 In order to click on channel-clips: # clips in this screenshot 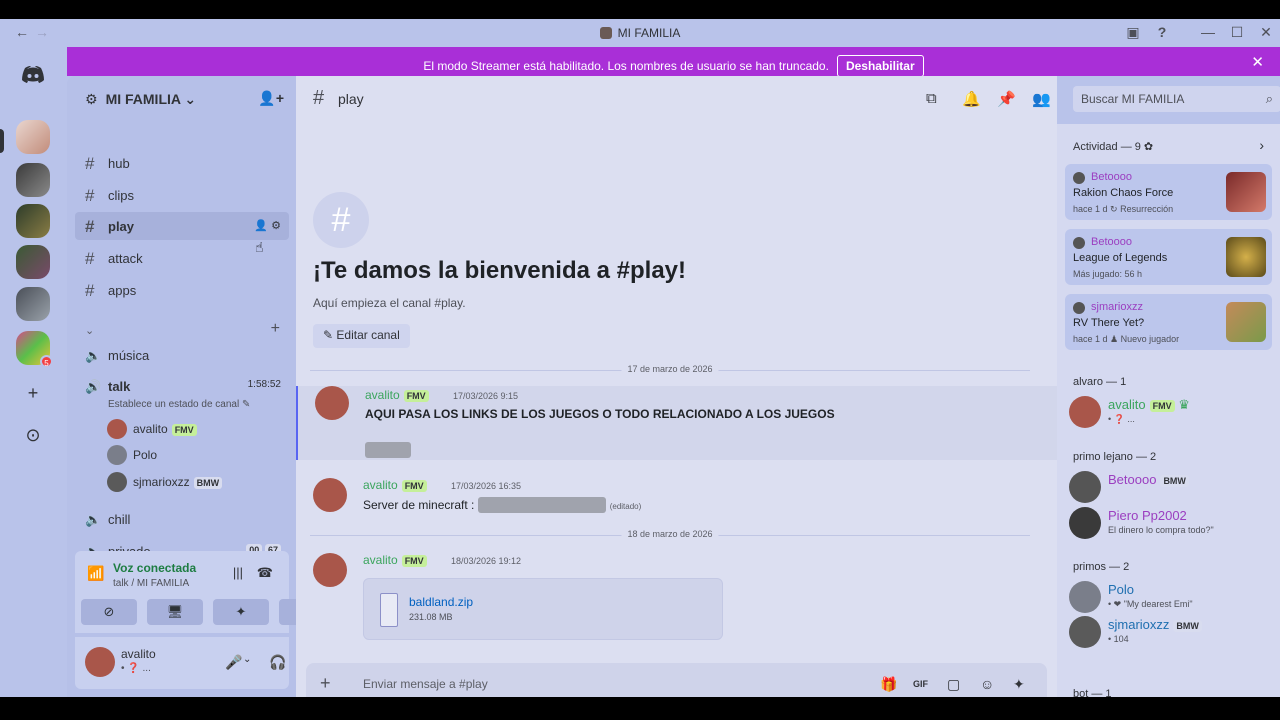, I will do `click(182, 195)`.